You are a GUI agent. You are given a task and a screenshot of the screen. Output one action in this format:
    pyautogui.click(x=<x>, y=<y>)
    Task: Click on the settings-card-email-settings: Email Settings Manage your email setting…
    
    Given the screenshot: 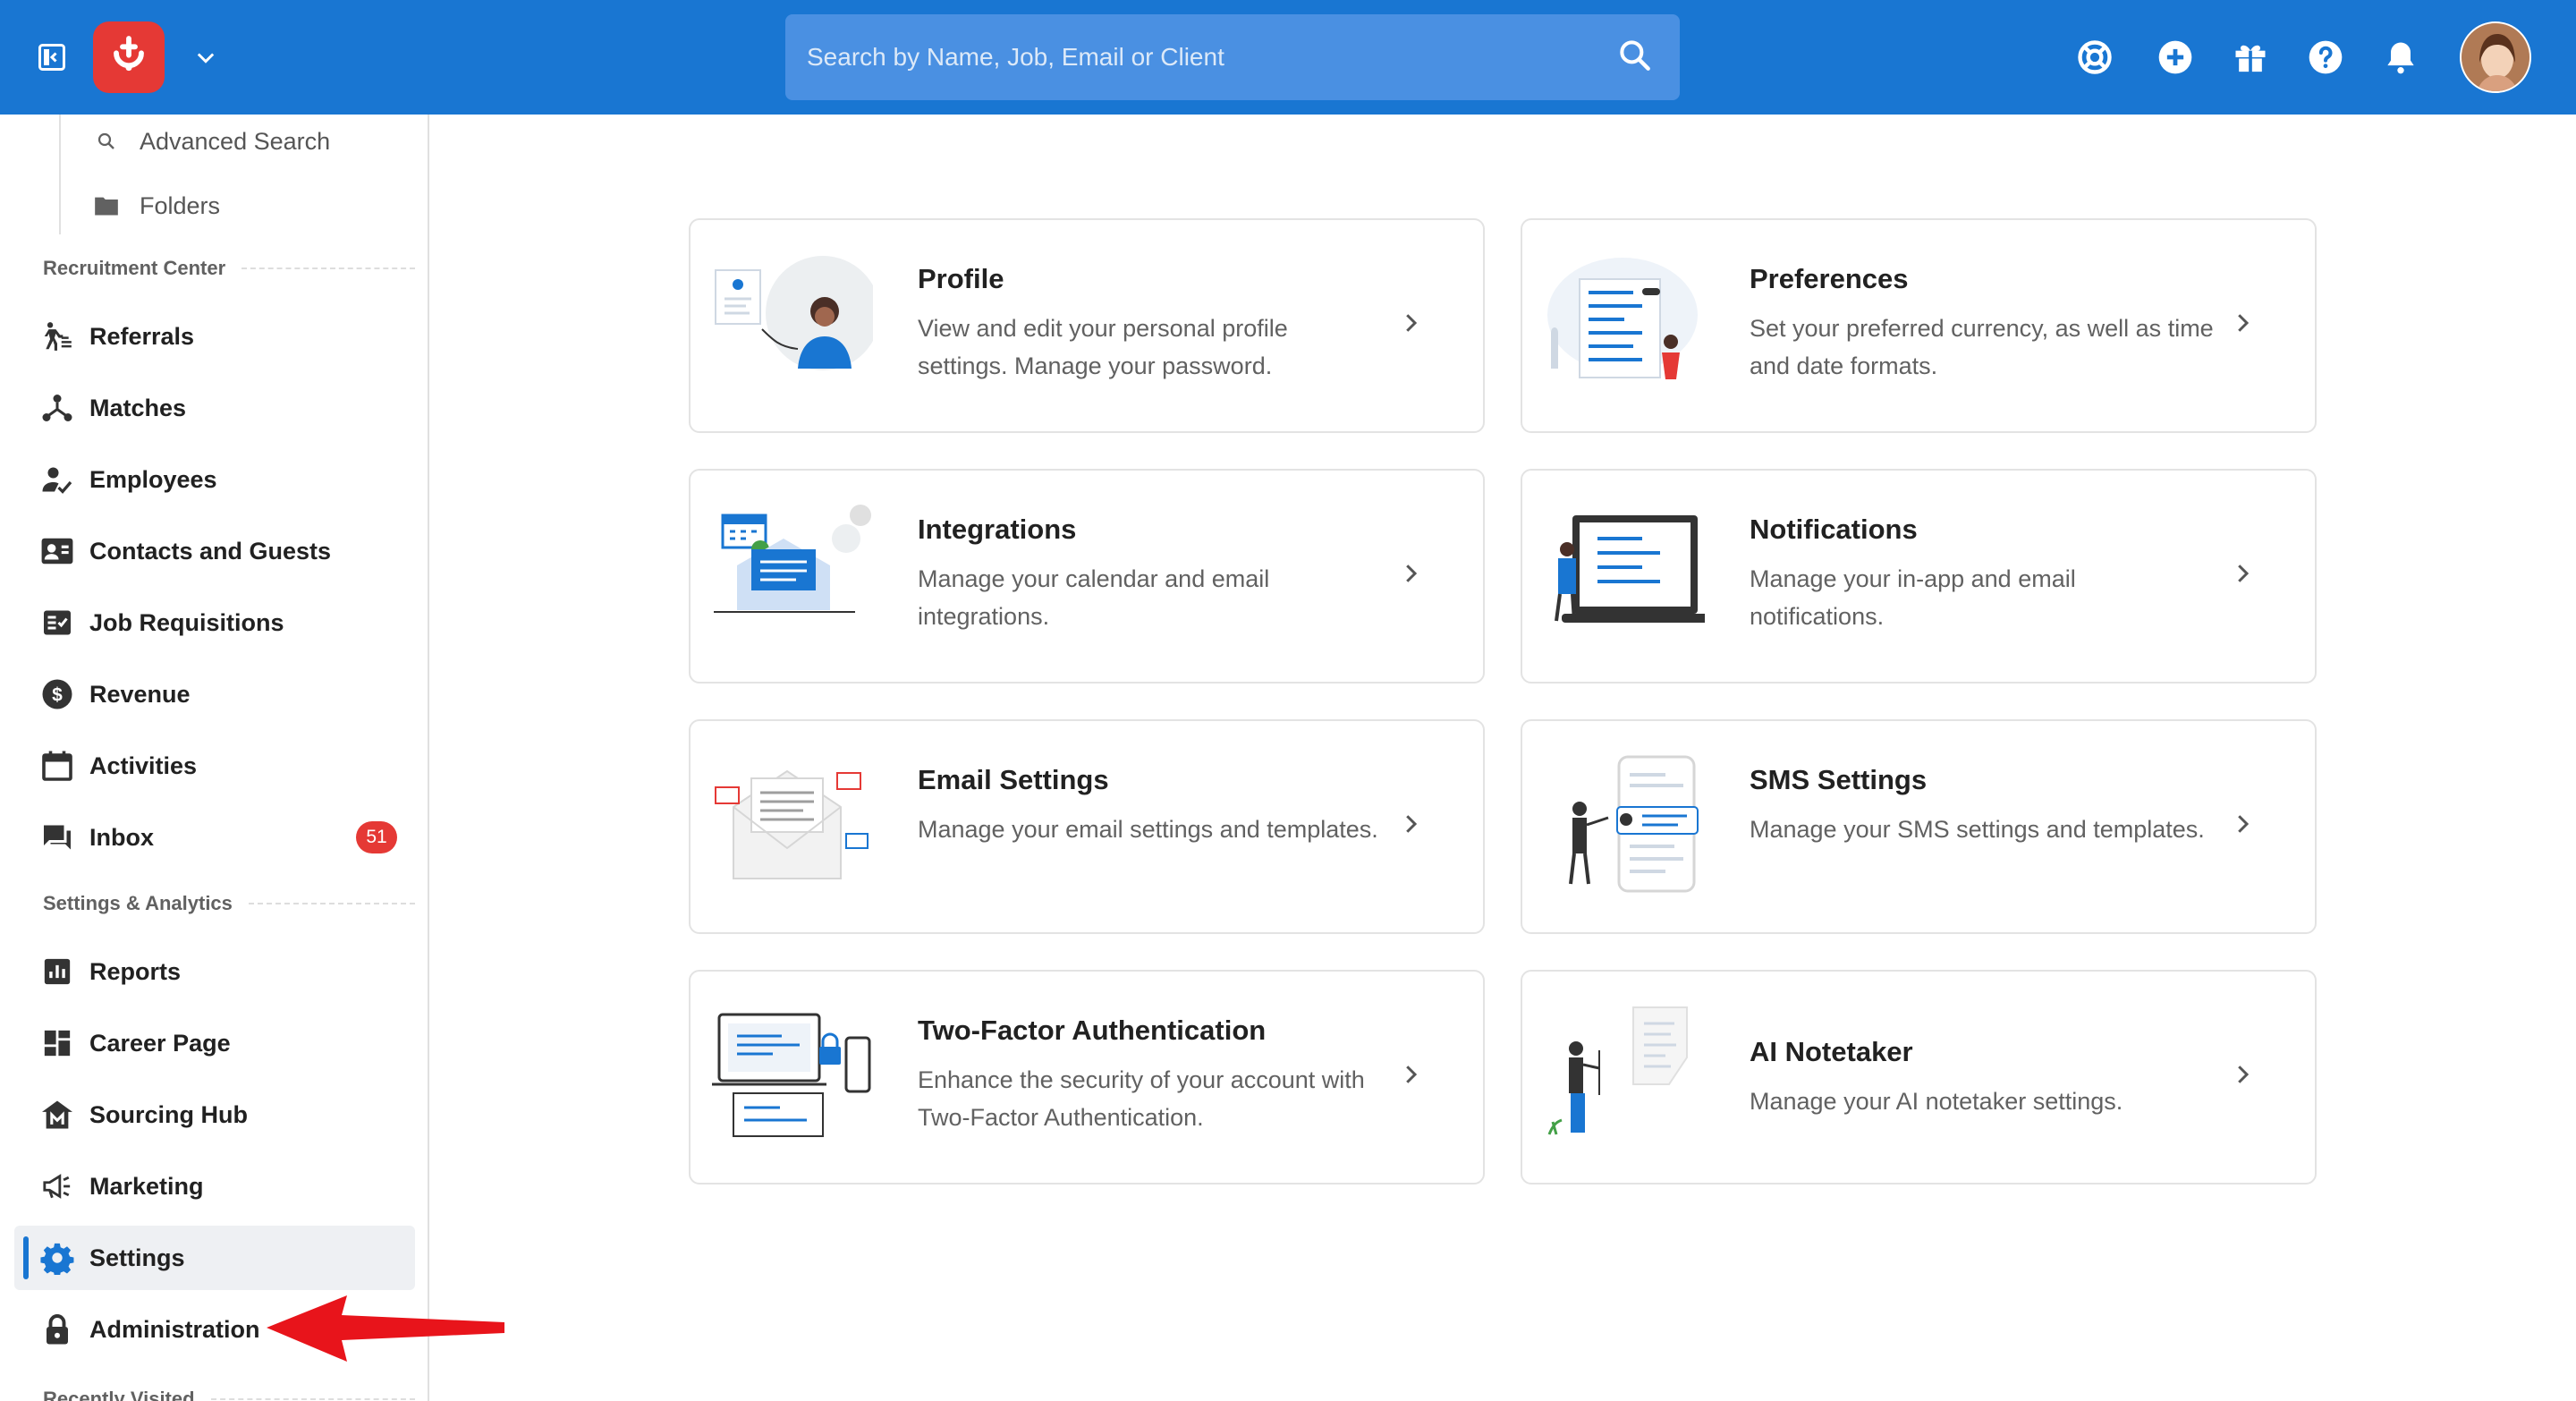 What is the action you would take?
    pyautogui.click(x=1087, y=826)
    